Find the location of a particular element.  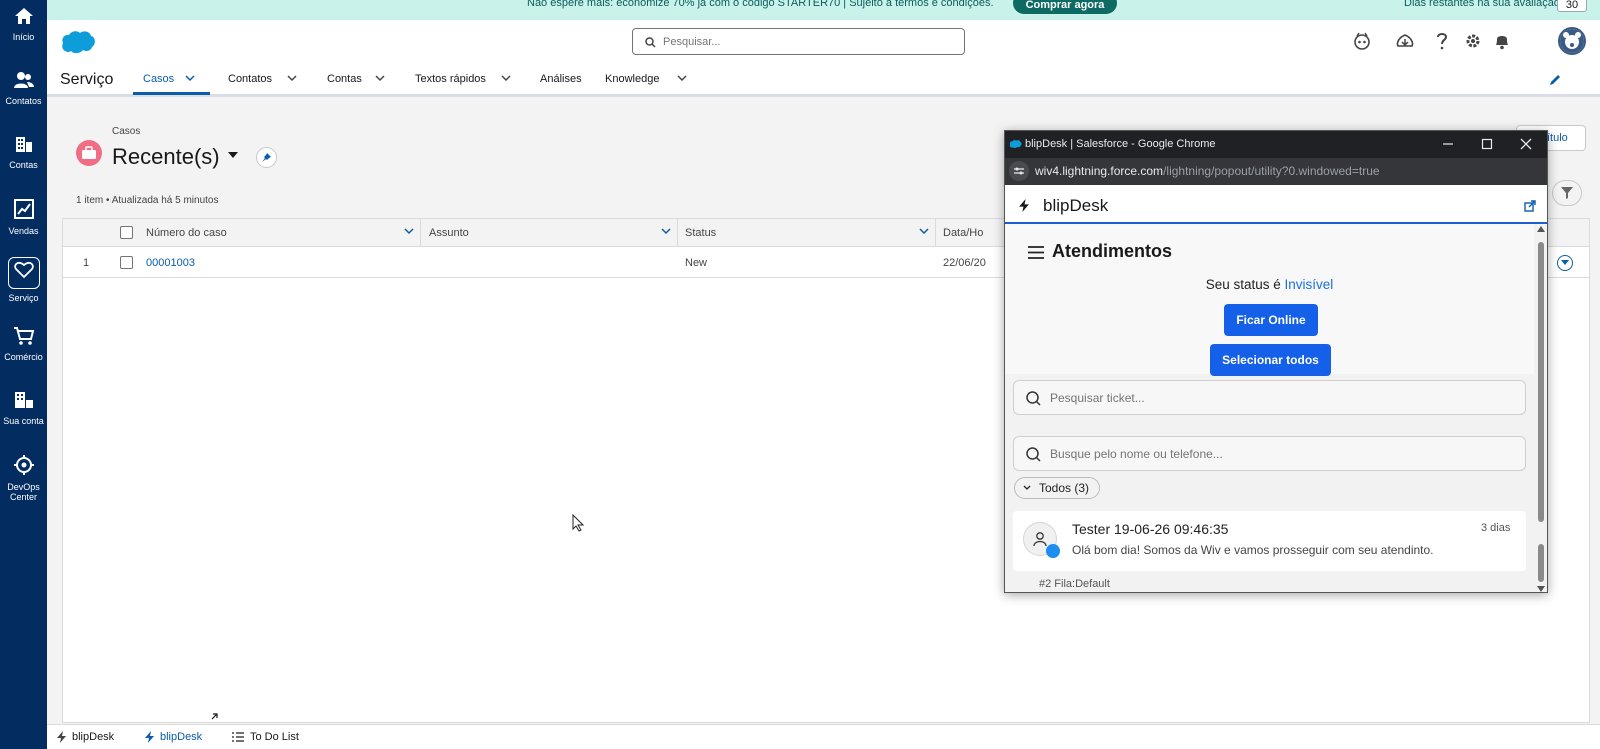

rail-item-sales: Vendas is located at coordinates (23, 217).